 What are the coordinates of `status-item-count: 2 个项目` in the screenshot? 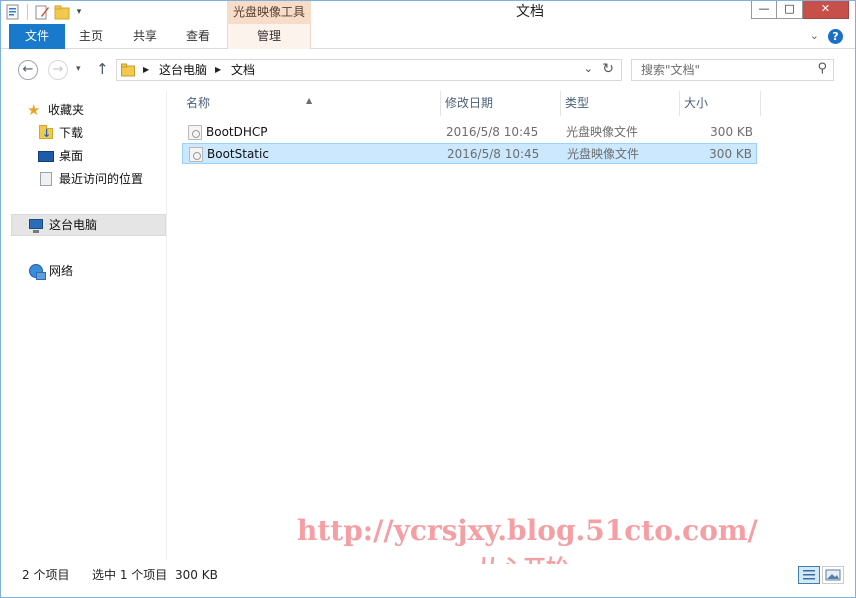 It's located at (46, 575).